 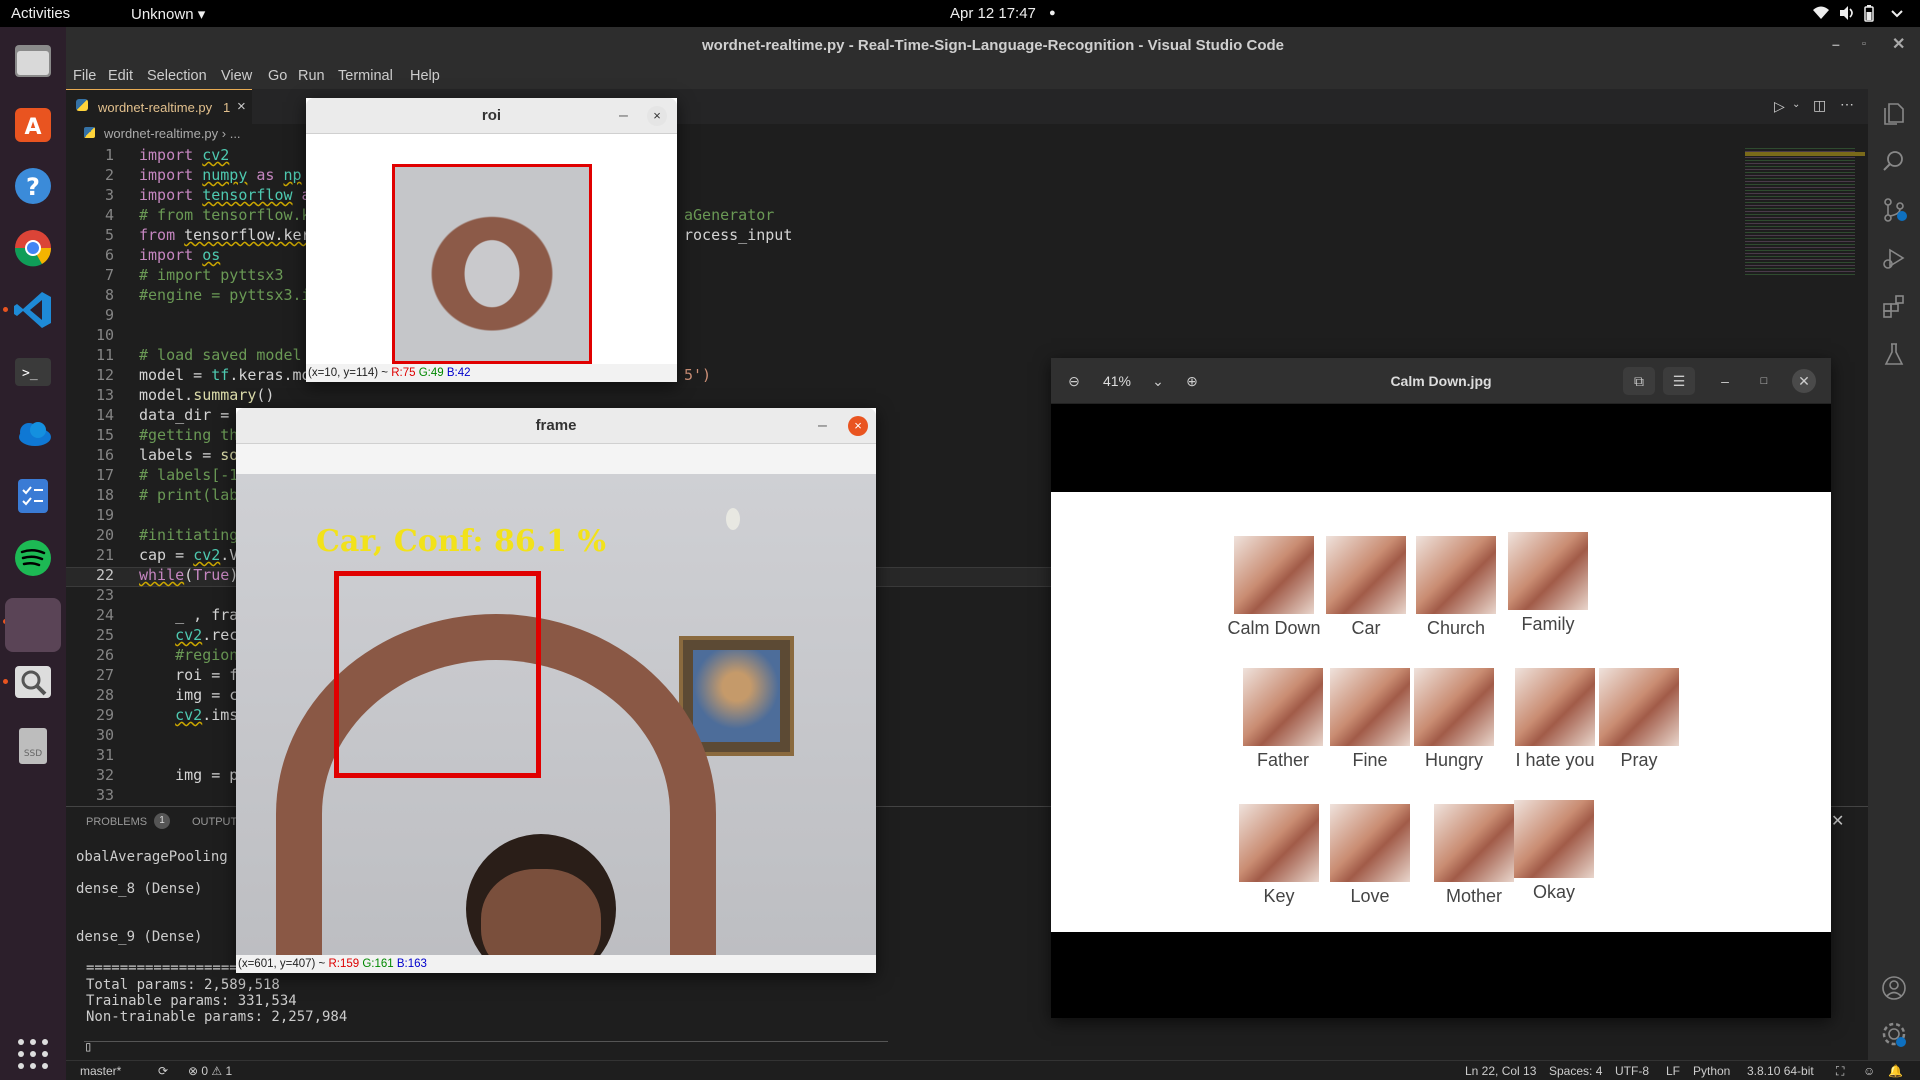 I want to click on code-line-4: # from tensorflow.k, so click(x=225, y=215).